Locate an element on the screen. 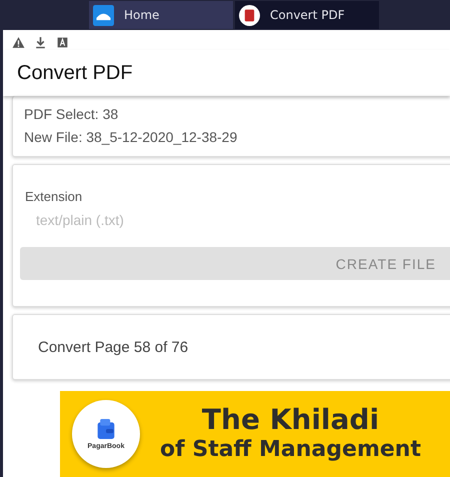 Image resolution: width=450 pixels, height=477 pixels. field-label: Extension is located at coordinates (54, 196).